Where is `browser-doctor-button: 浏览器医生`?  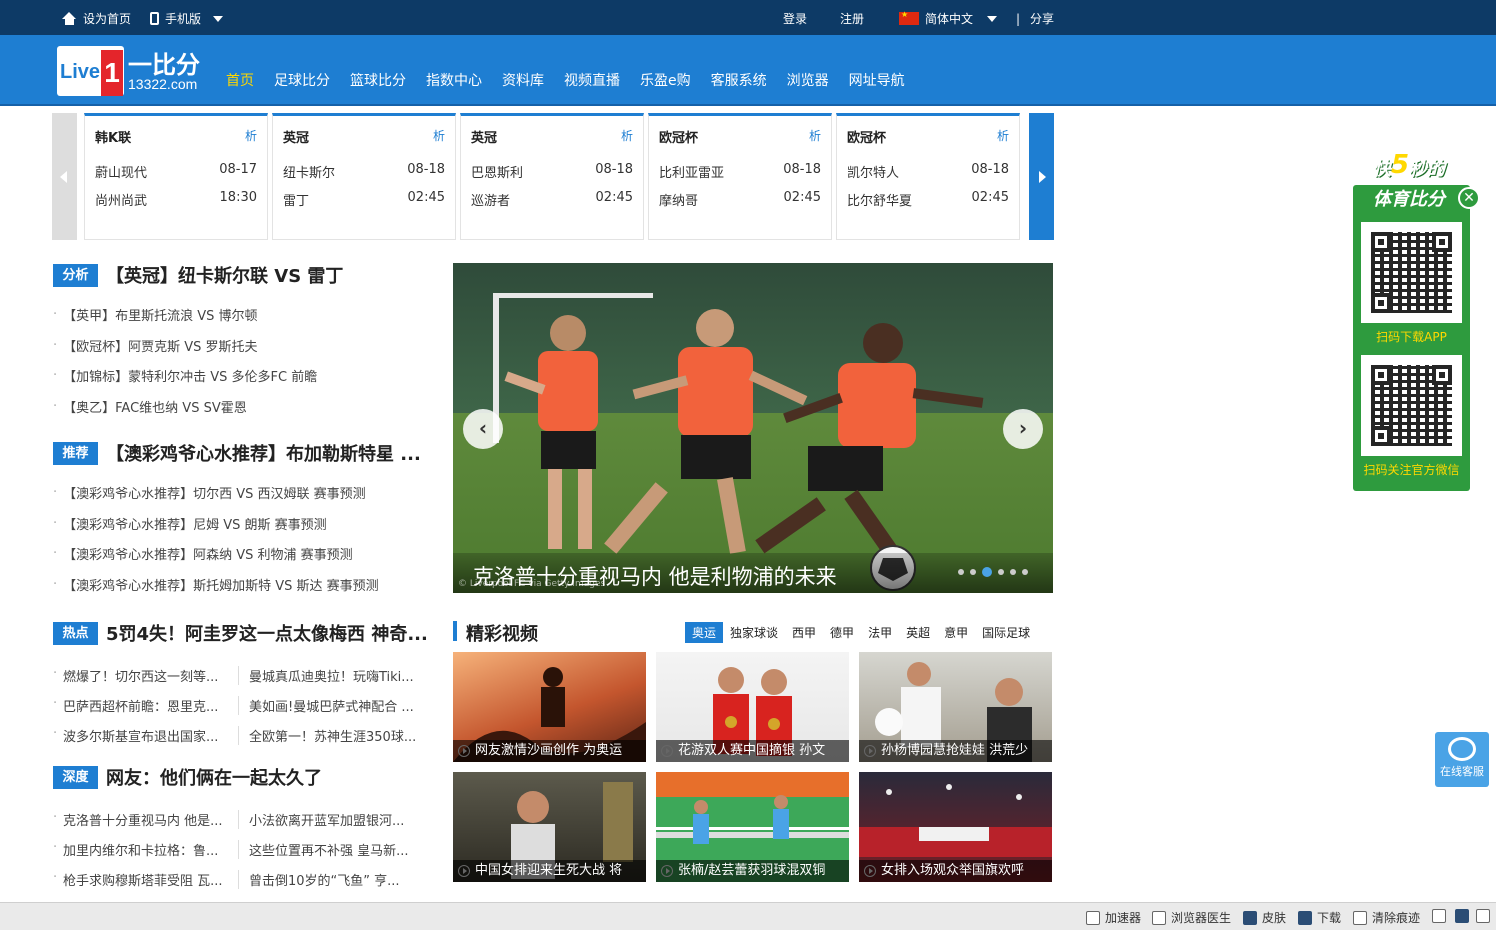 browser-doctor-button: 浏览器医生 is located at coordinates (1191, 917).